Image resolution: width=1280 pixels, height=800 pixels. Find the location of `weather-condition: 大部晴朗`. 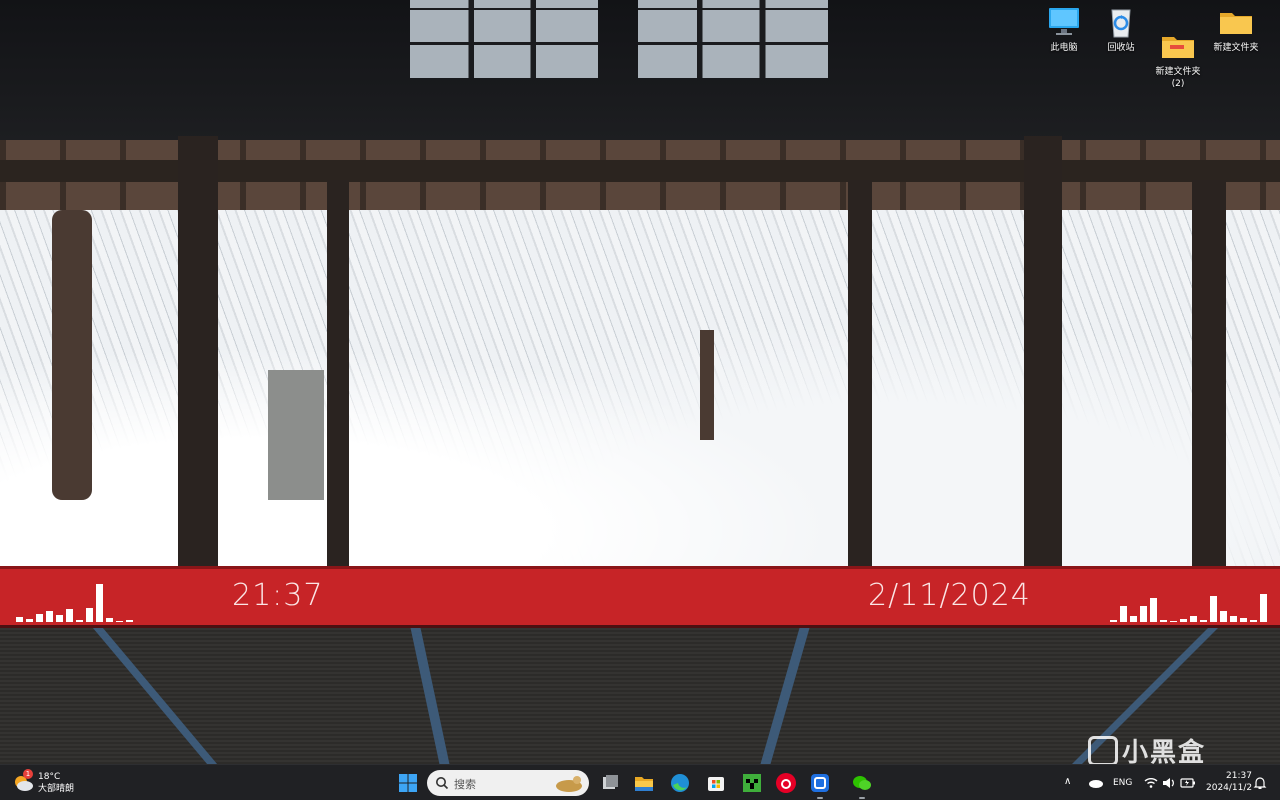

weather-condition: 大部晴朗 is located at coordinates (56, 789).